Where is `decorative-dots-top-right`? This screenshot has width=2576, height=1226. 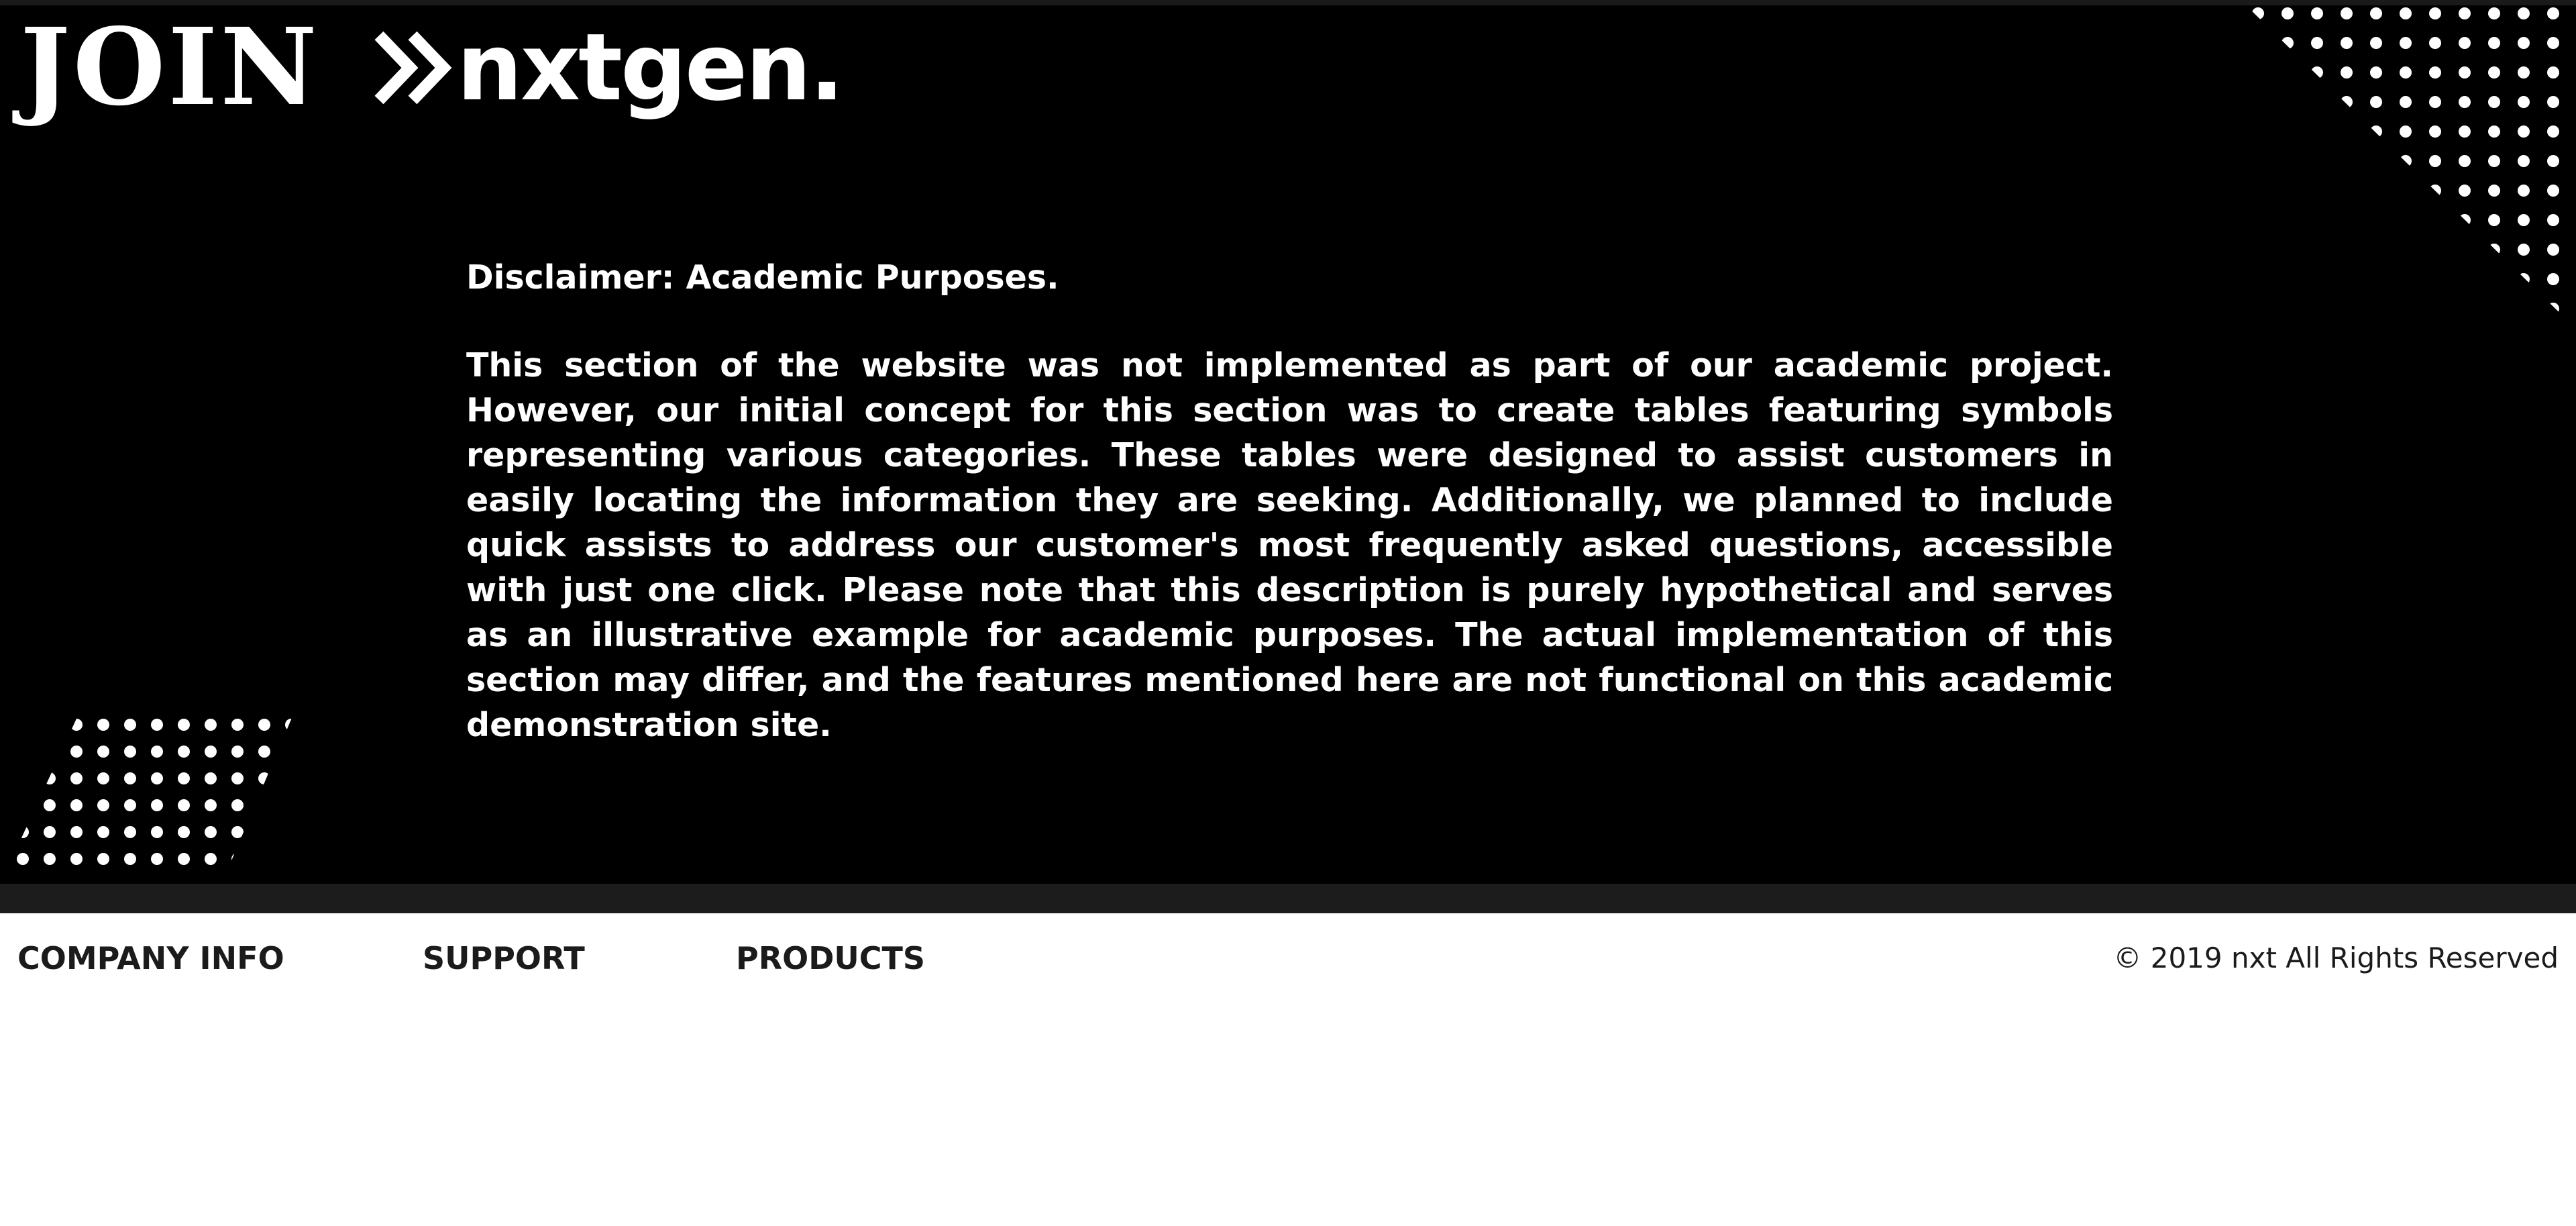
decorative-dots-top-right is located at coordinates (2405, 161).